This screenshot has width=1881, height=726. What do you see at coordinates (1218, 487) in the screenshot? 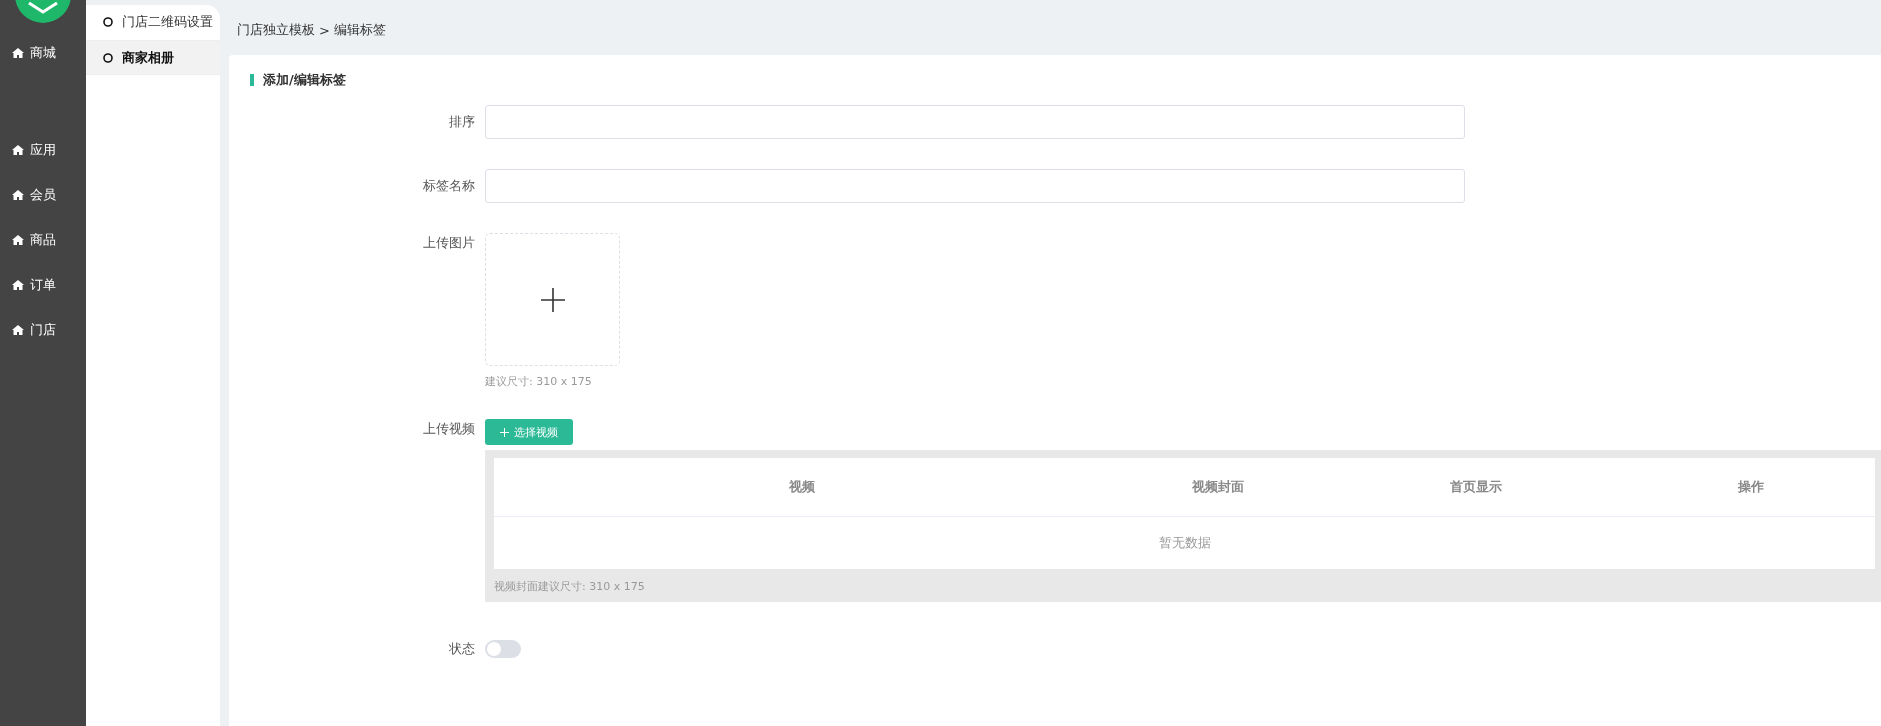
I see `column-header: 视频封面` at bounding box center [1218, 487].